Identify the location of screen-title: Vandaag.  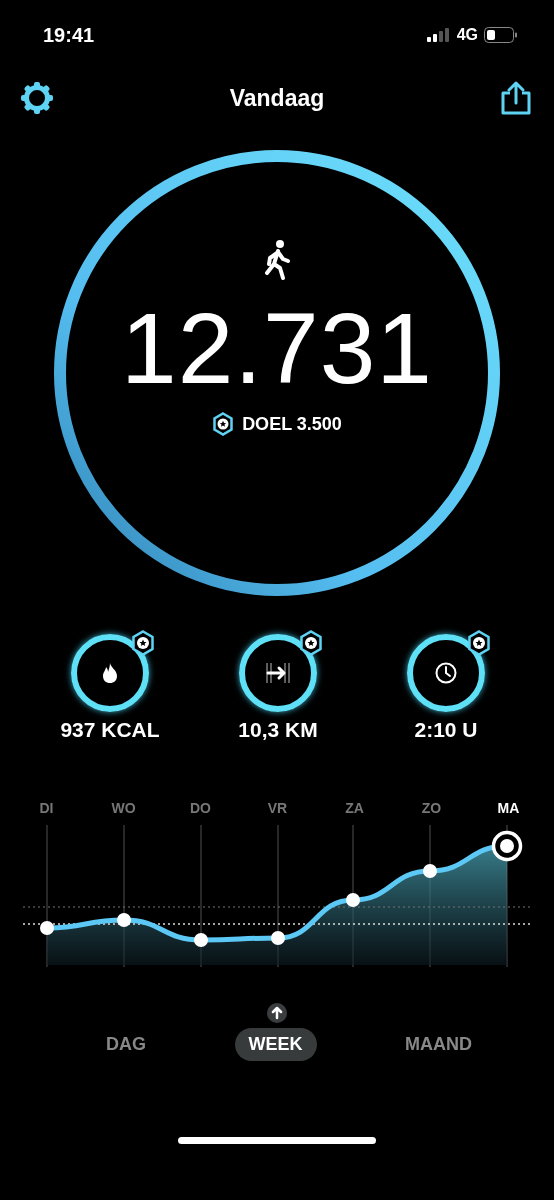
(277, 98).